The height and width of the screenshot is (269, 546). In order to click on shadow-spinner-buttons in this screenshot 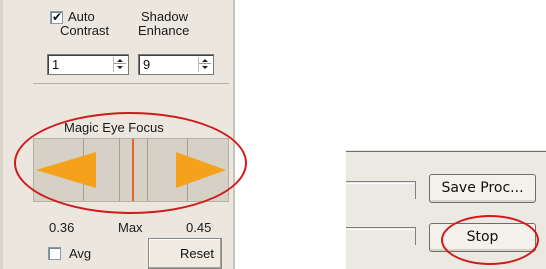, I will do `click(204, 64)`.